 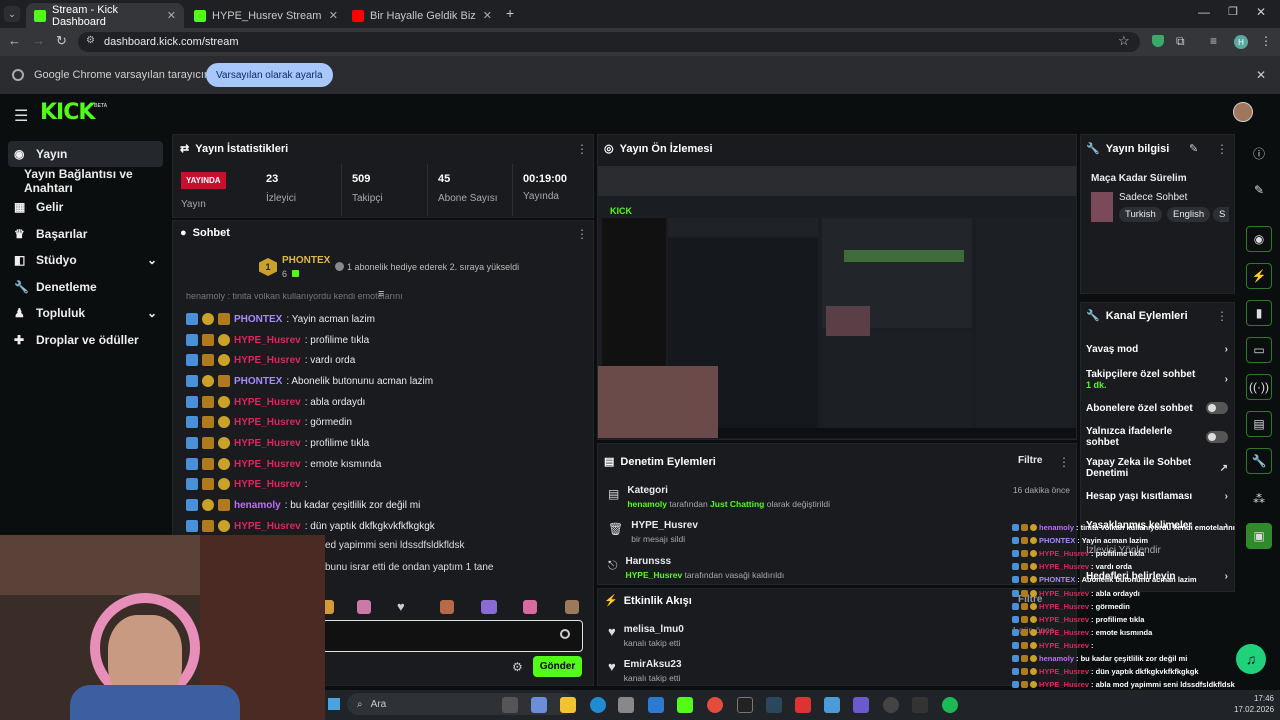 I want to click on copilot-icon, so click(x=539, y=705).